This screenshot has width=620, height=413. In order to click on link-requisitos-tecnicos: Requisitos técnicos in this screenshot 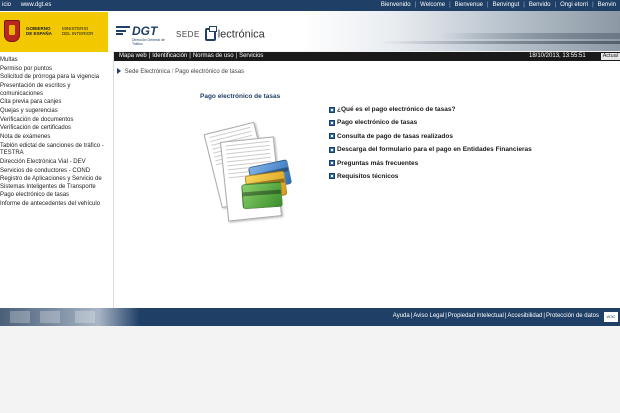, I will do `click(430, 176)`.